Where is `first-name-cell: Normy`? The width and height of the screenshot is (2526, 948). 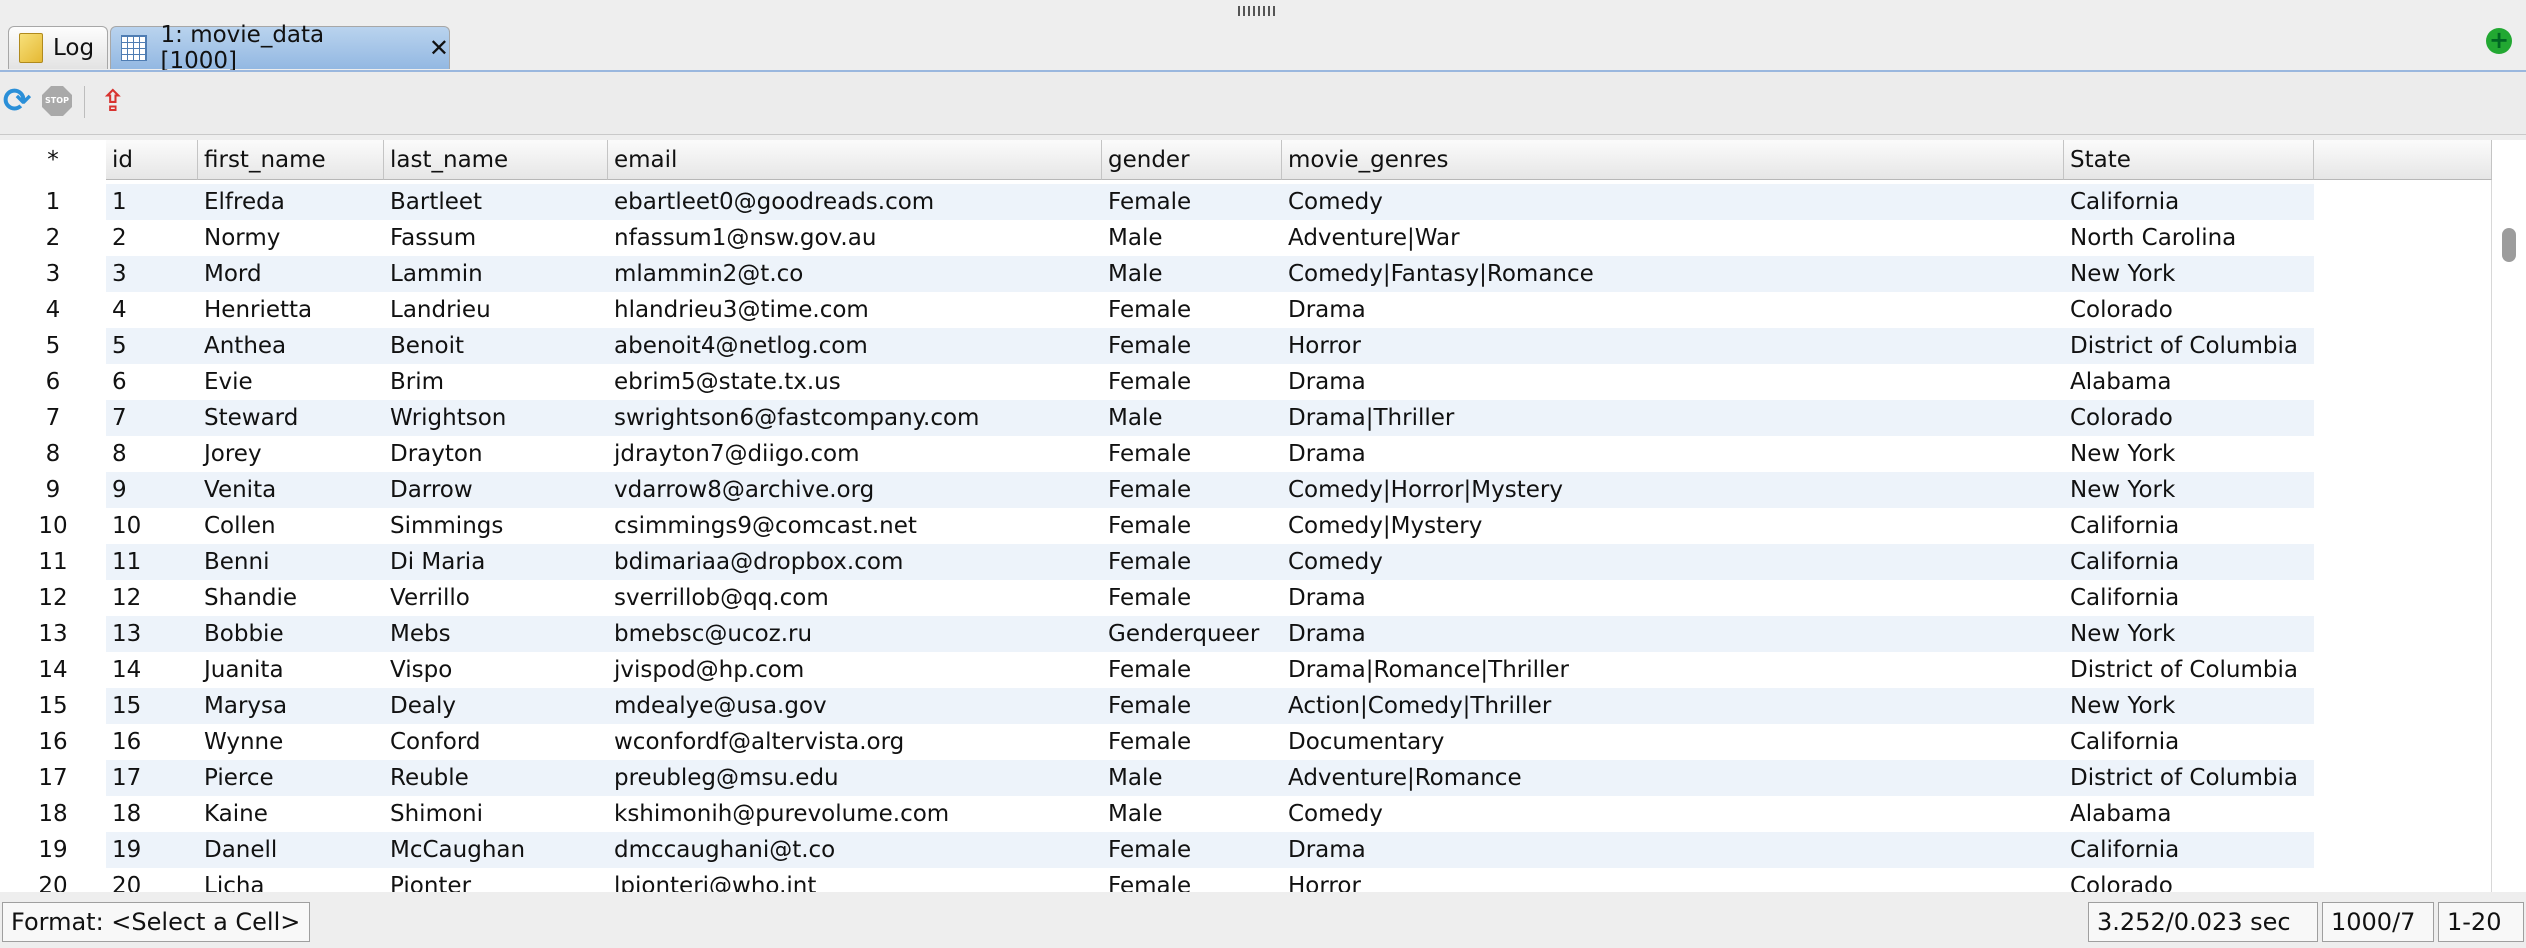 first-name-cell: Normy is located at coordinates (291, 238).